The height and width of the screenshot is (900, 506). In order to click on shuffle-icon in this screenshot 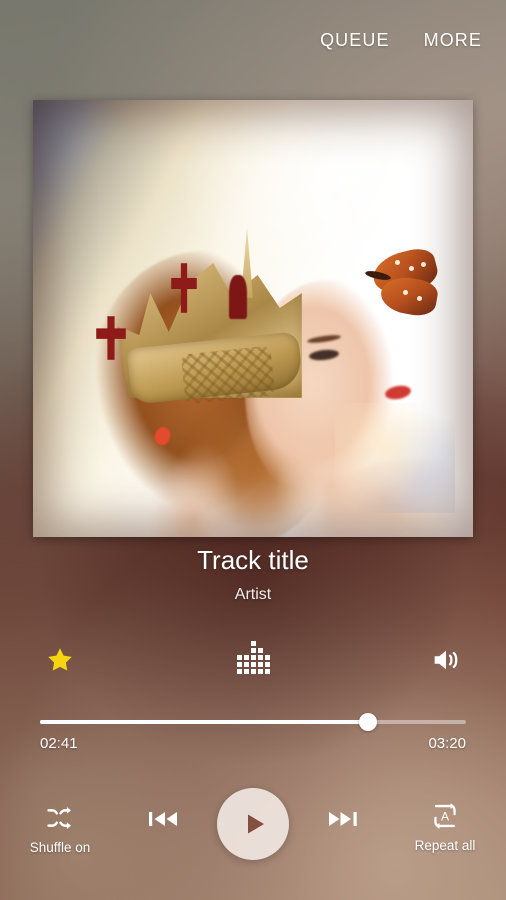, I will do `click(59, 818)`.